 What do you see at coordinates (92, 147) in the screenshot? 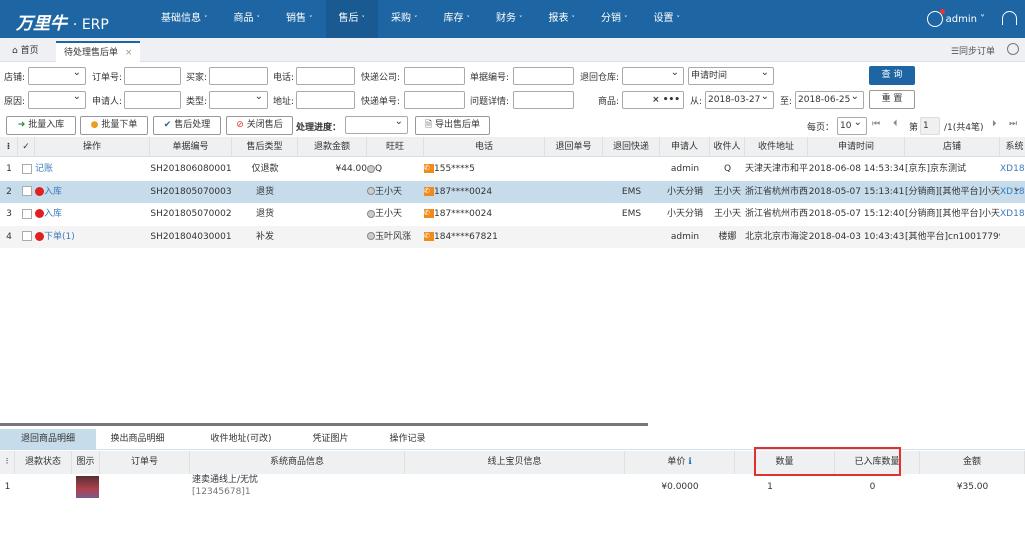
I see `column-header: 操作` at bounding box center [92, 147].